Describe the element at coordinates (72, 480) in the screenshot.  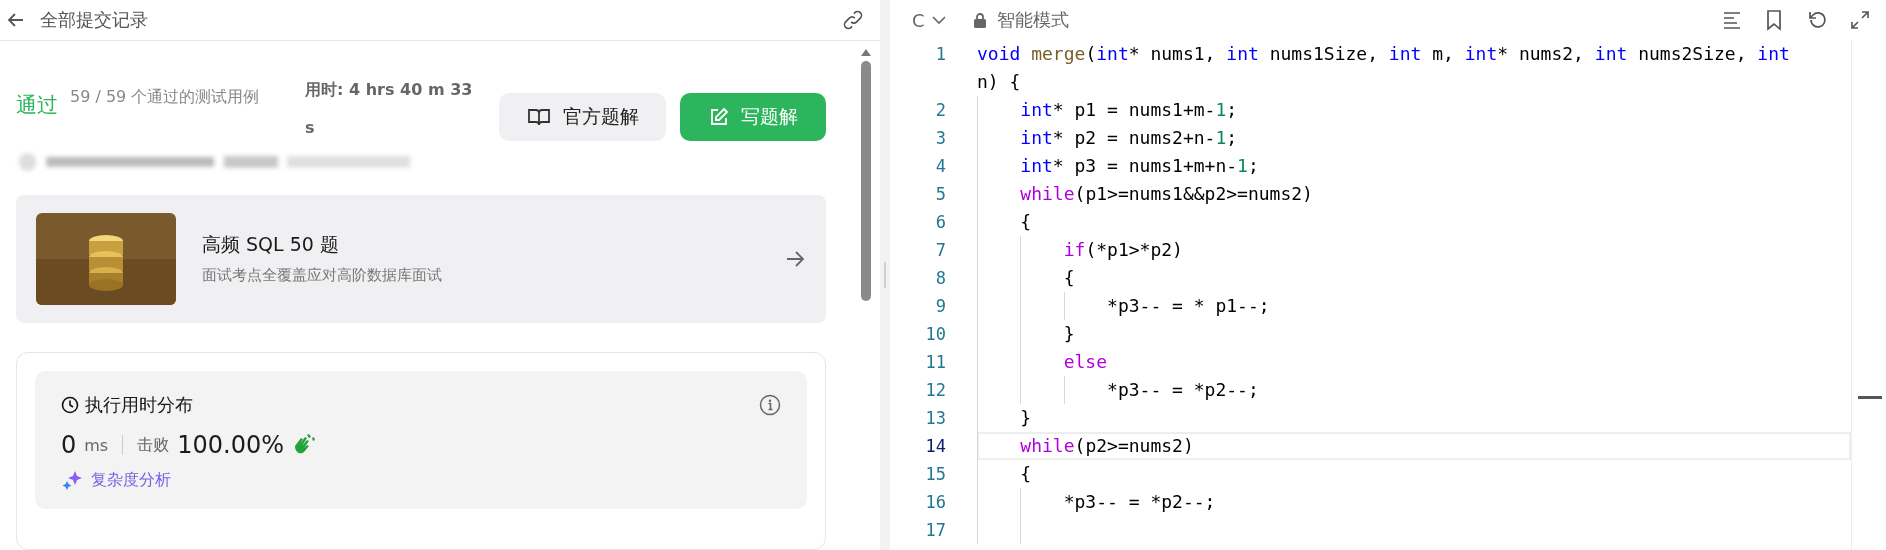
I see `sparkle-icon` at that location.